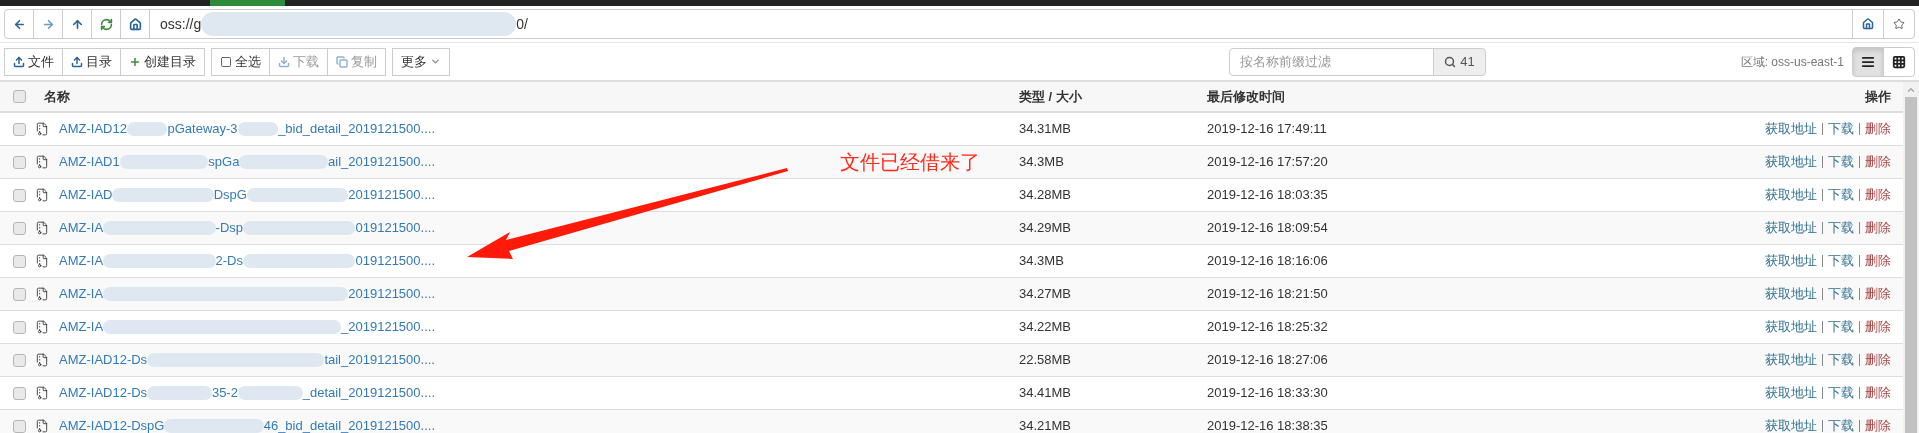 The width and height of the screenshot is (1919, 433). Describe the element at coordinates (1046, 294) in the screenshot. I see `file-size: 34.27MB` at that location.